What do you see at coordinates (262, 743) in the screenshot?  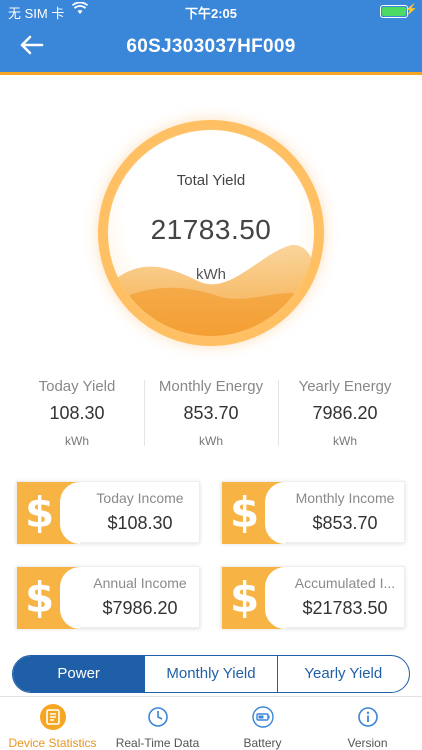 I see `tab-label: Battery` at bounding box center [262, 743].